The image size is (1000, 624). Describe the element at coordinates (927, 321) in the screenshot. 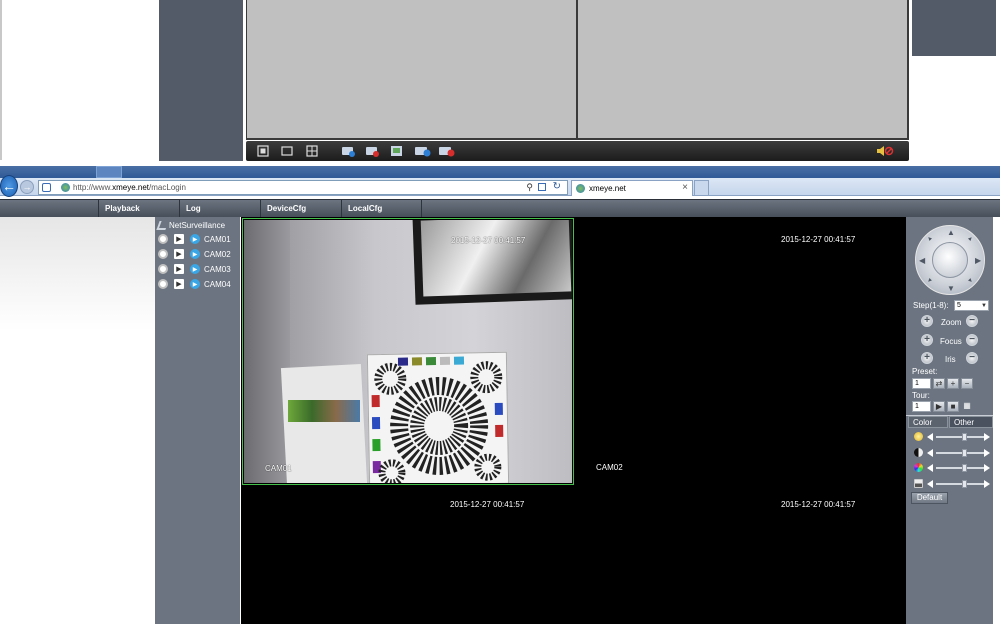

I see `zoom-in-button: +` at that location.